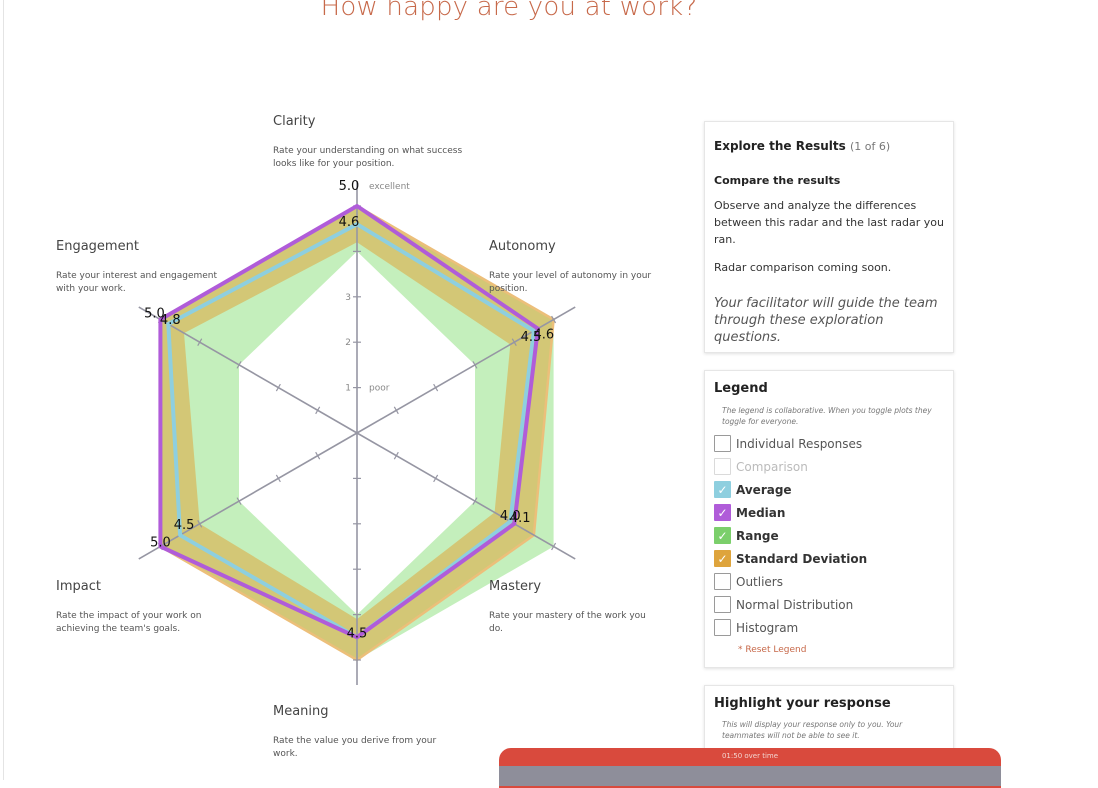 The width and height of the screenshot is (1098, 788). Describe the element at coordinates (757, 535) in the screenshot. I see `legend-item-label: Range` at that location.